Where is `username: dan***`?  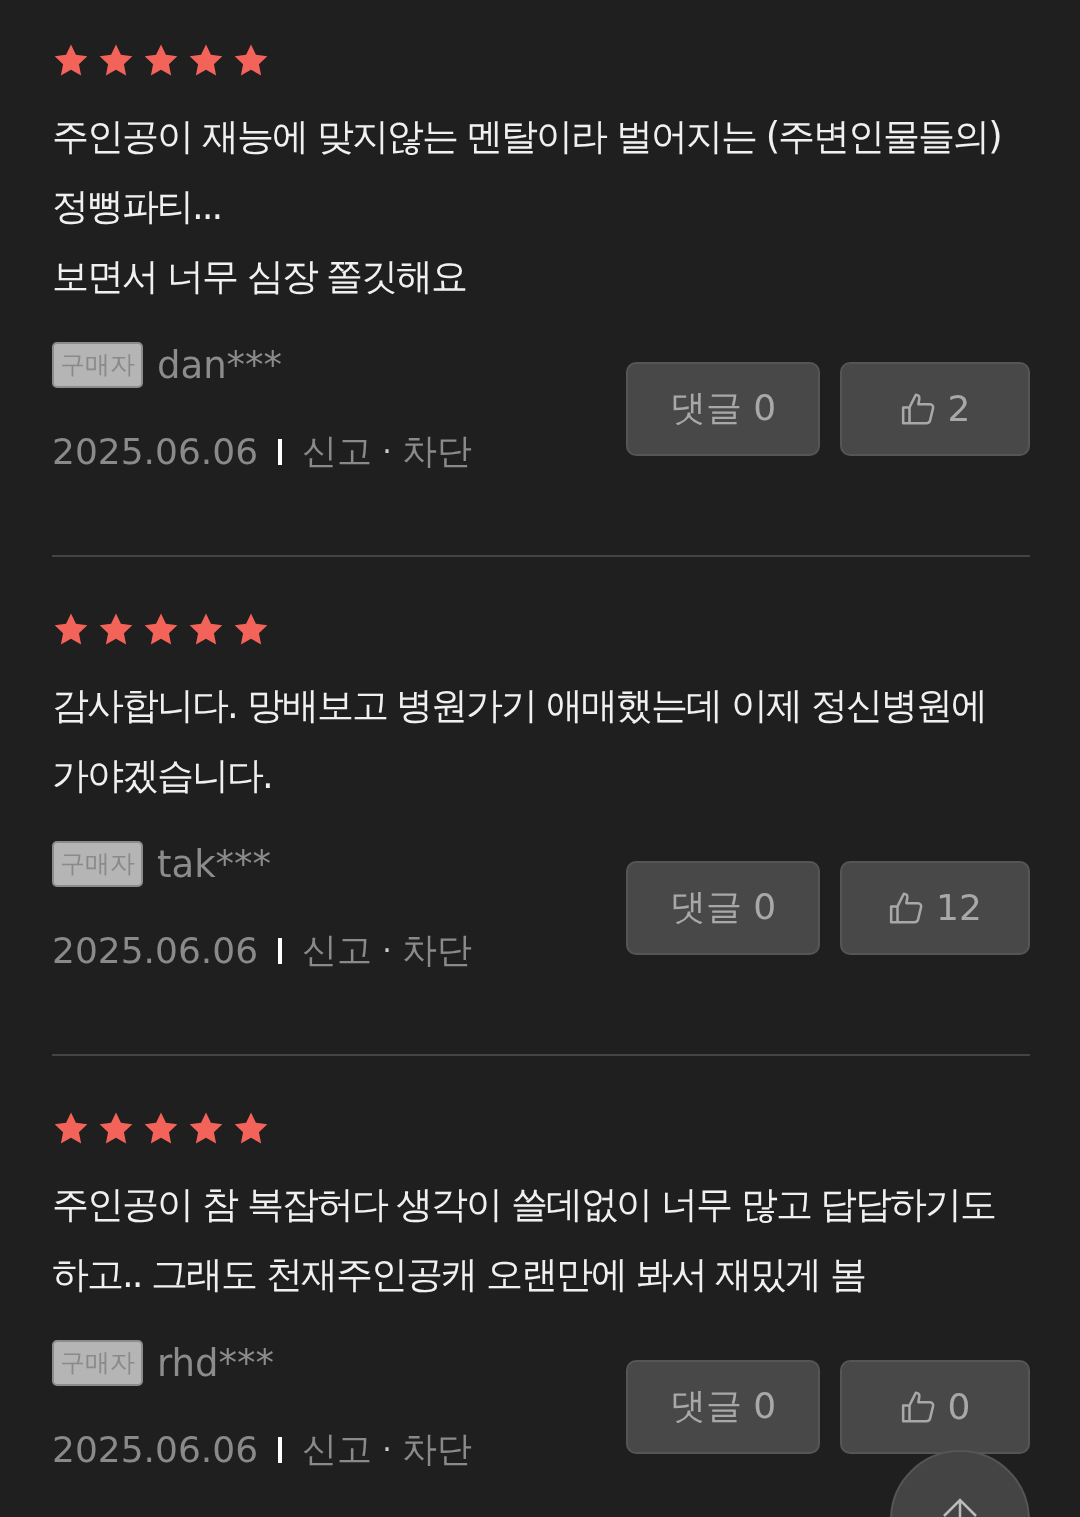 username: dan*** is located at coordinates (220, 365).